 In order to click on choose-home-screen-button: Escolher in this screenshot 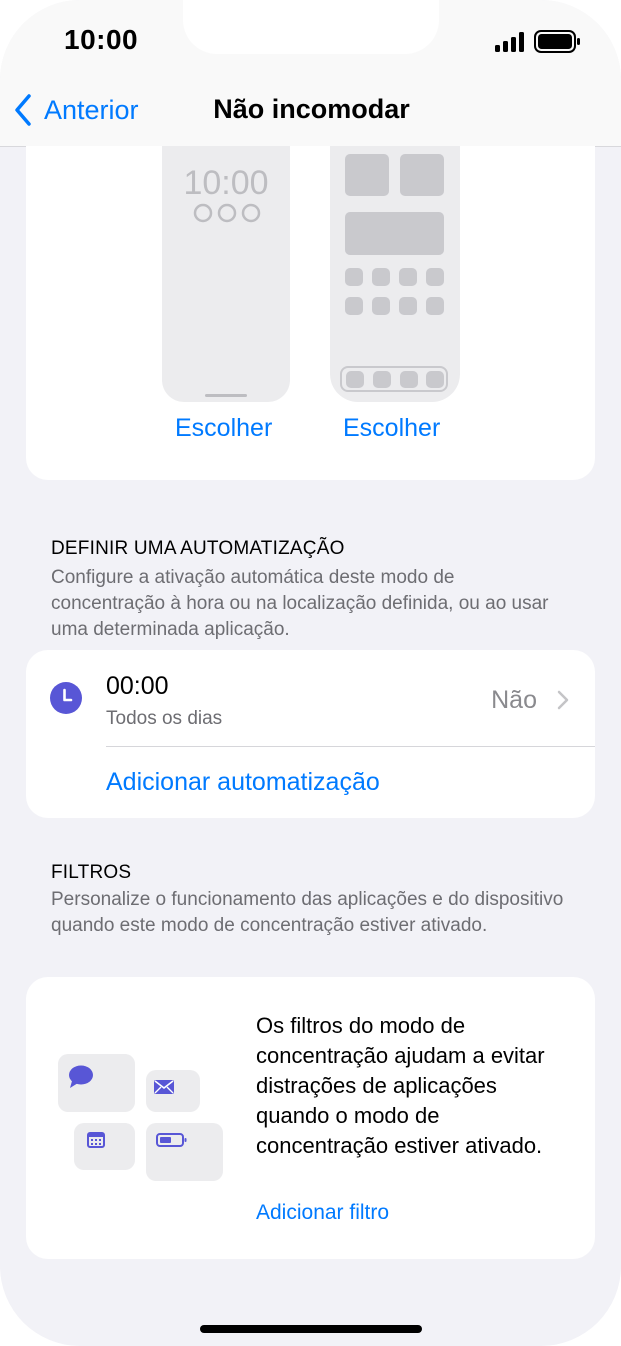, I will do `click(391, 428)`.